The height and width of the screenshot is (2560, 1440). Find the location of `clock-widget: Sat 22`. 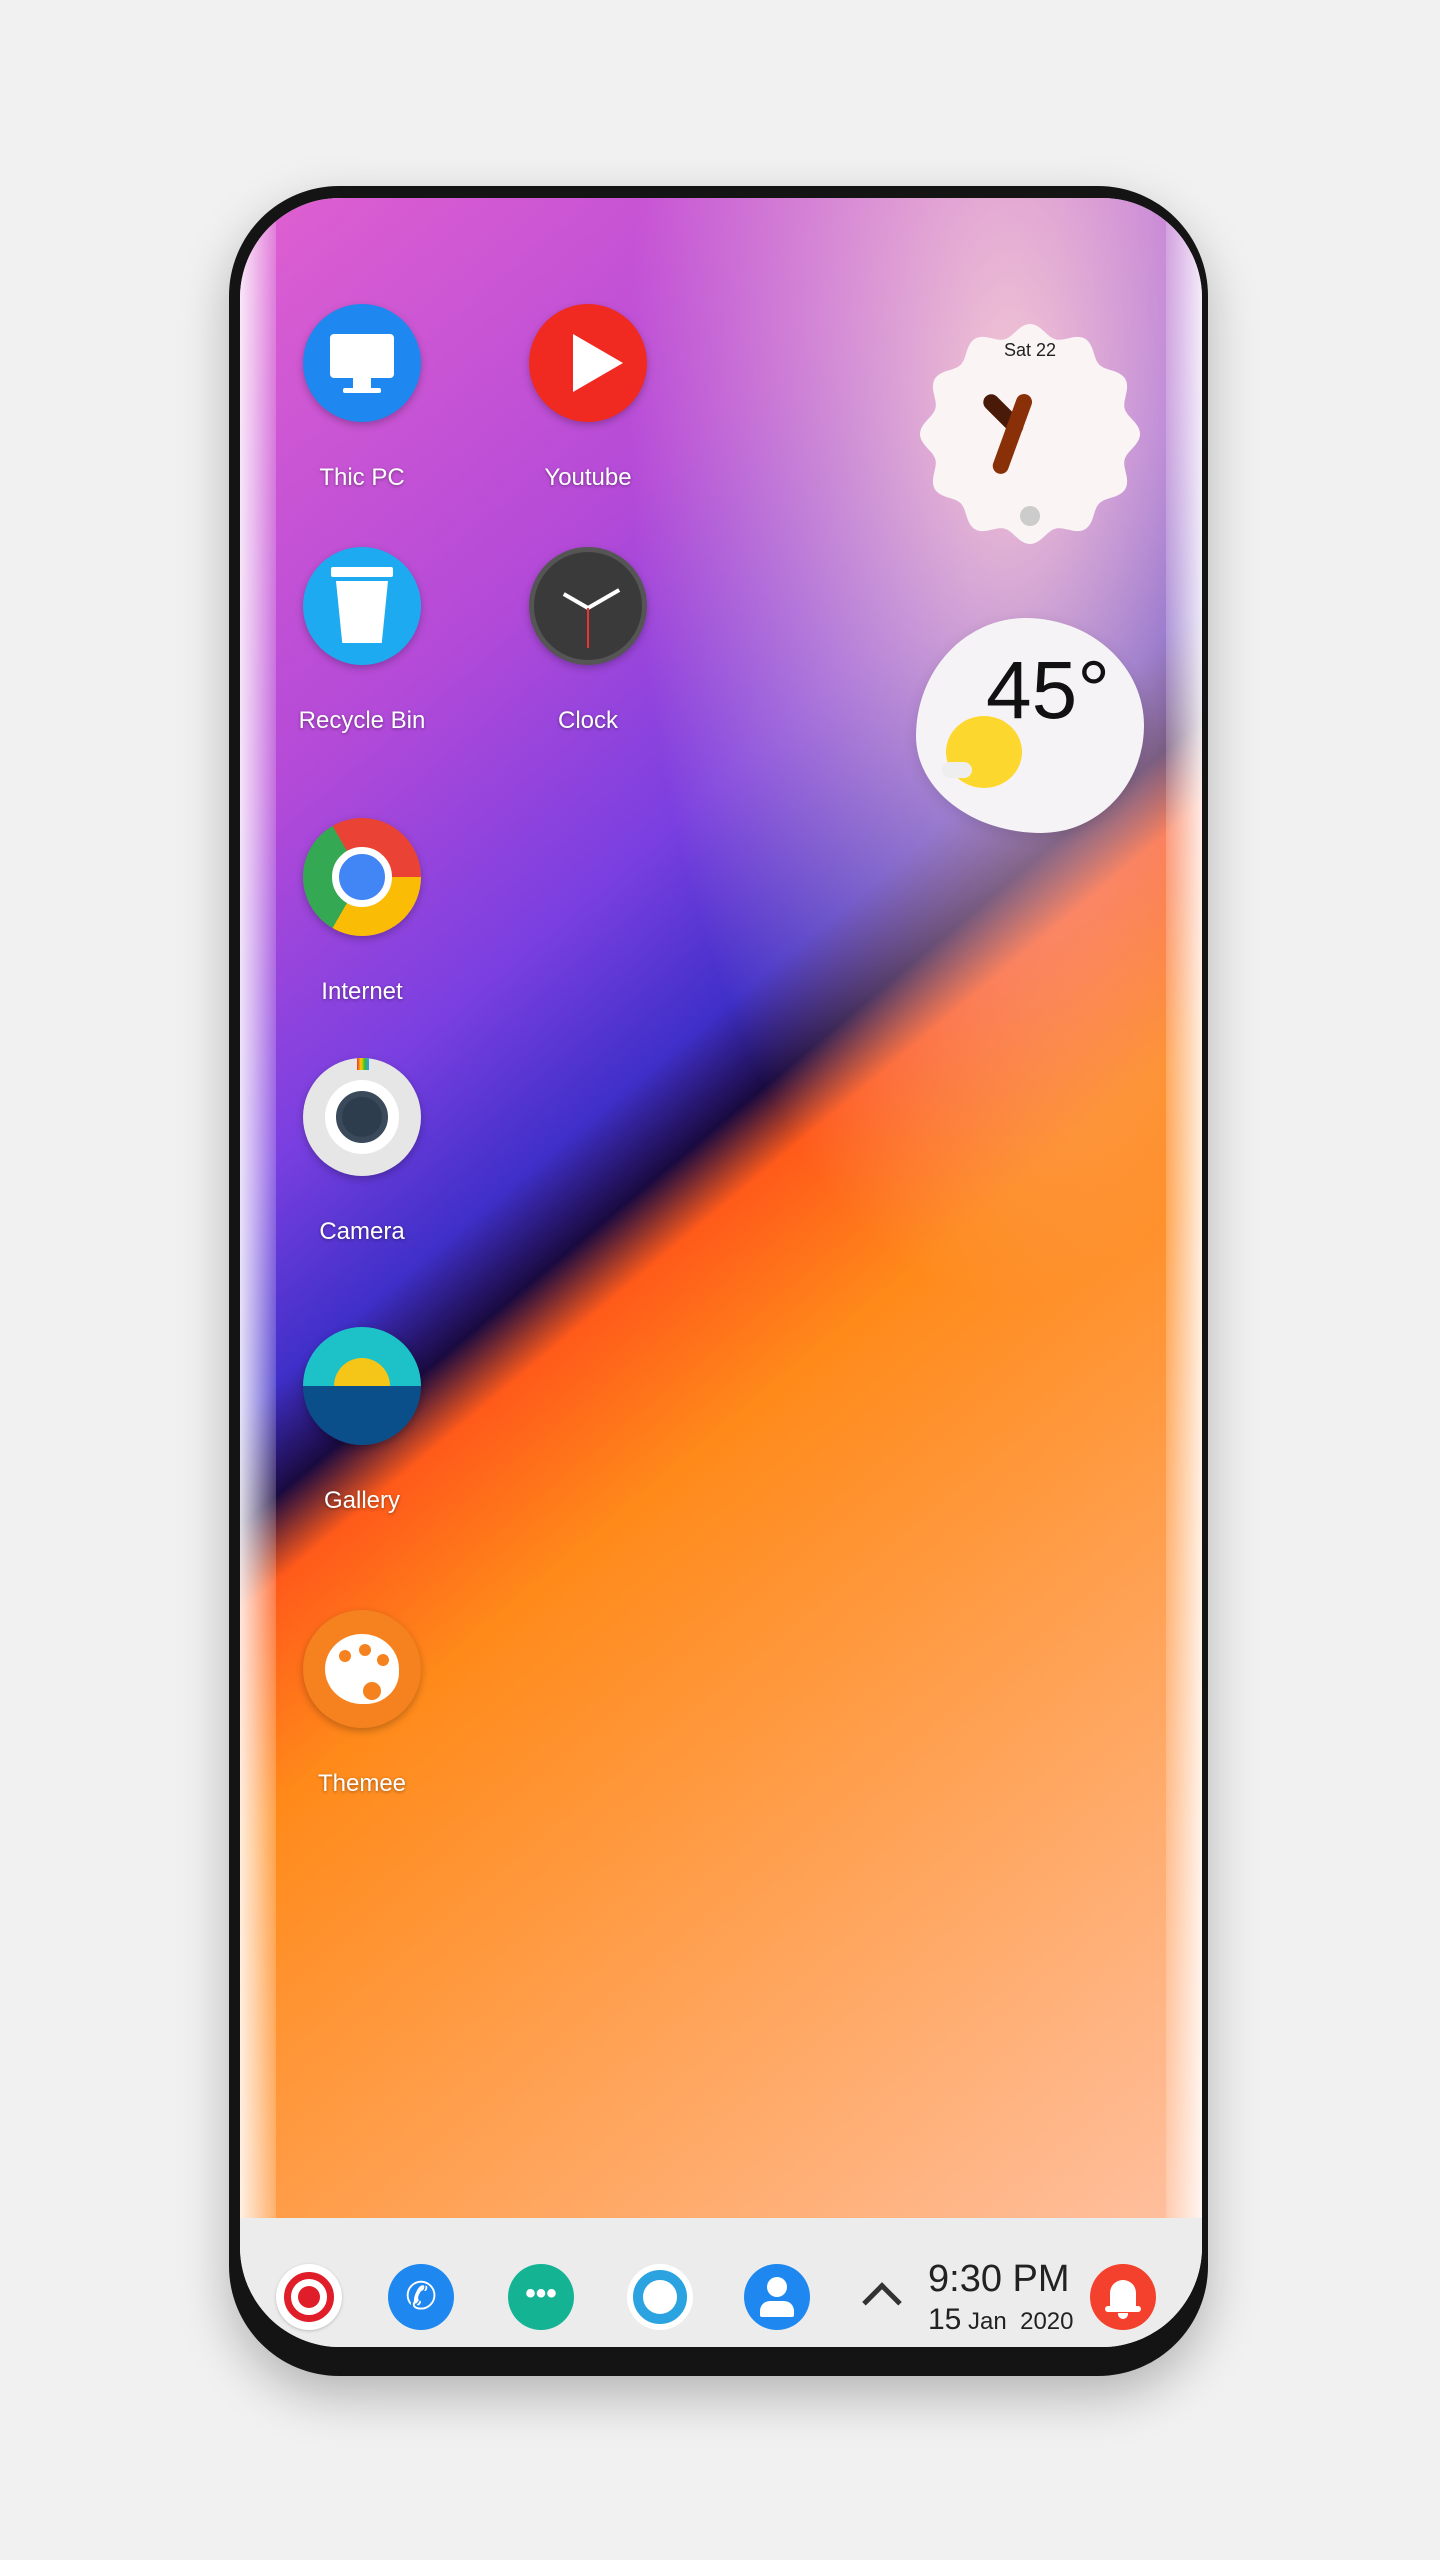

clock-widget: Sat 22 is located at coordinates (1030, 434).